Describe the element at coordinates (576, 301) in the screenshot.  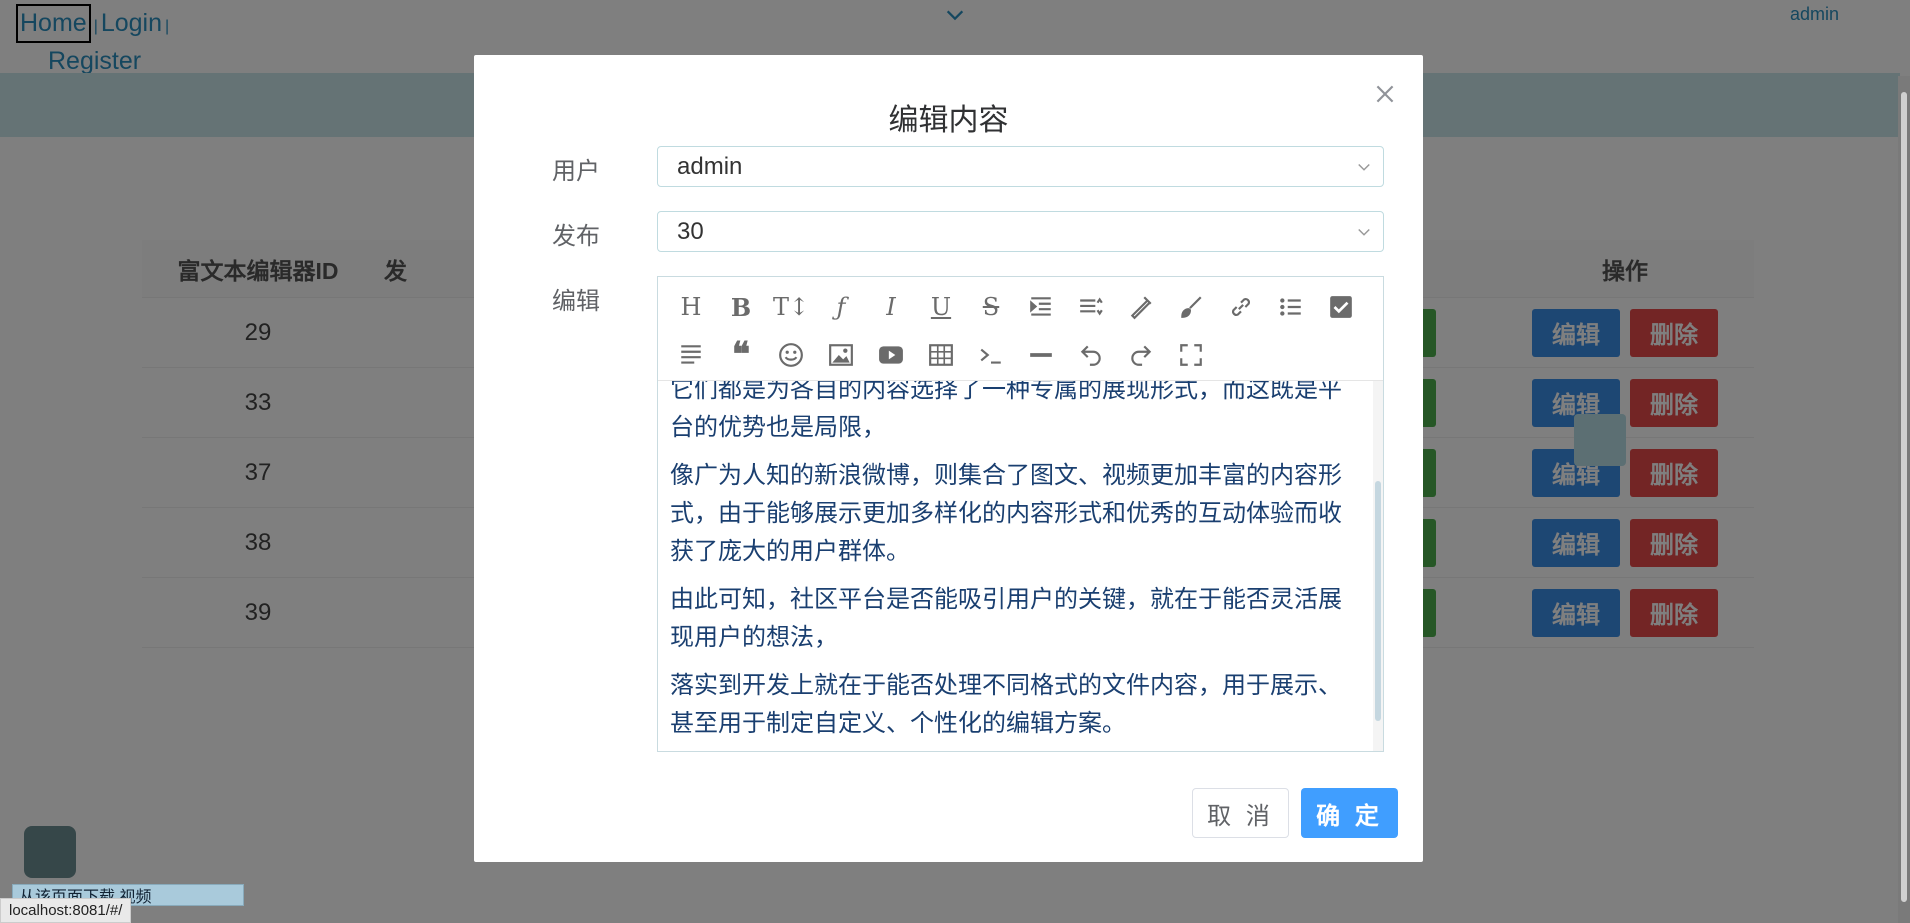
I see `editor-label: 编辑` at that location.